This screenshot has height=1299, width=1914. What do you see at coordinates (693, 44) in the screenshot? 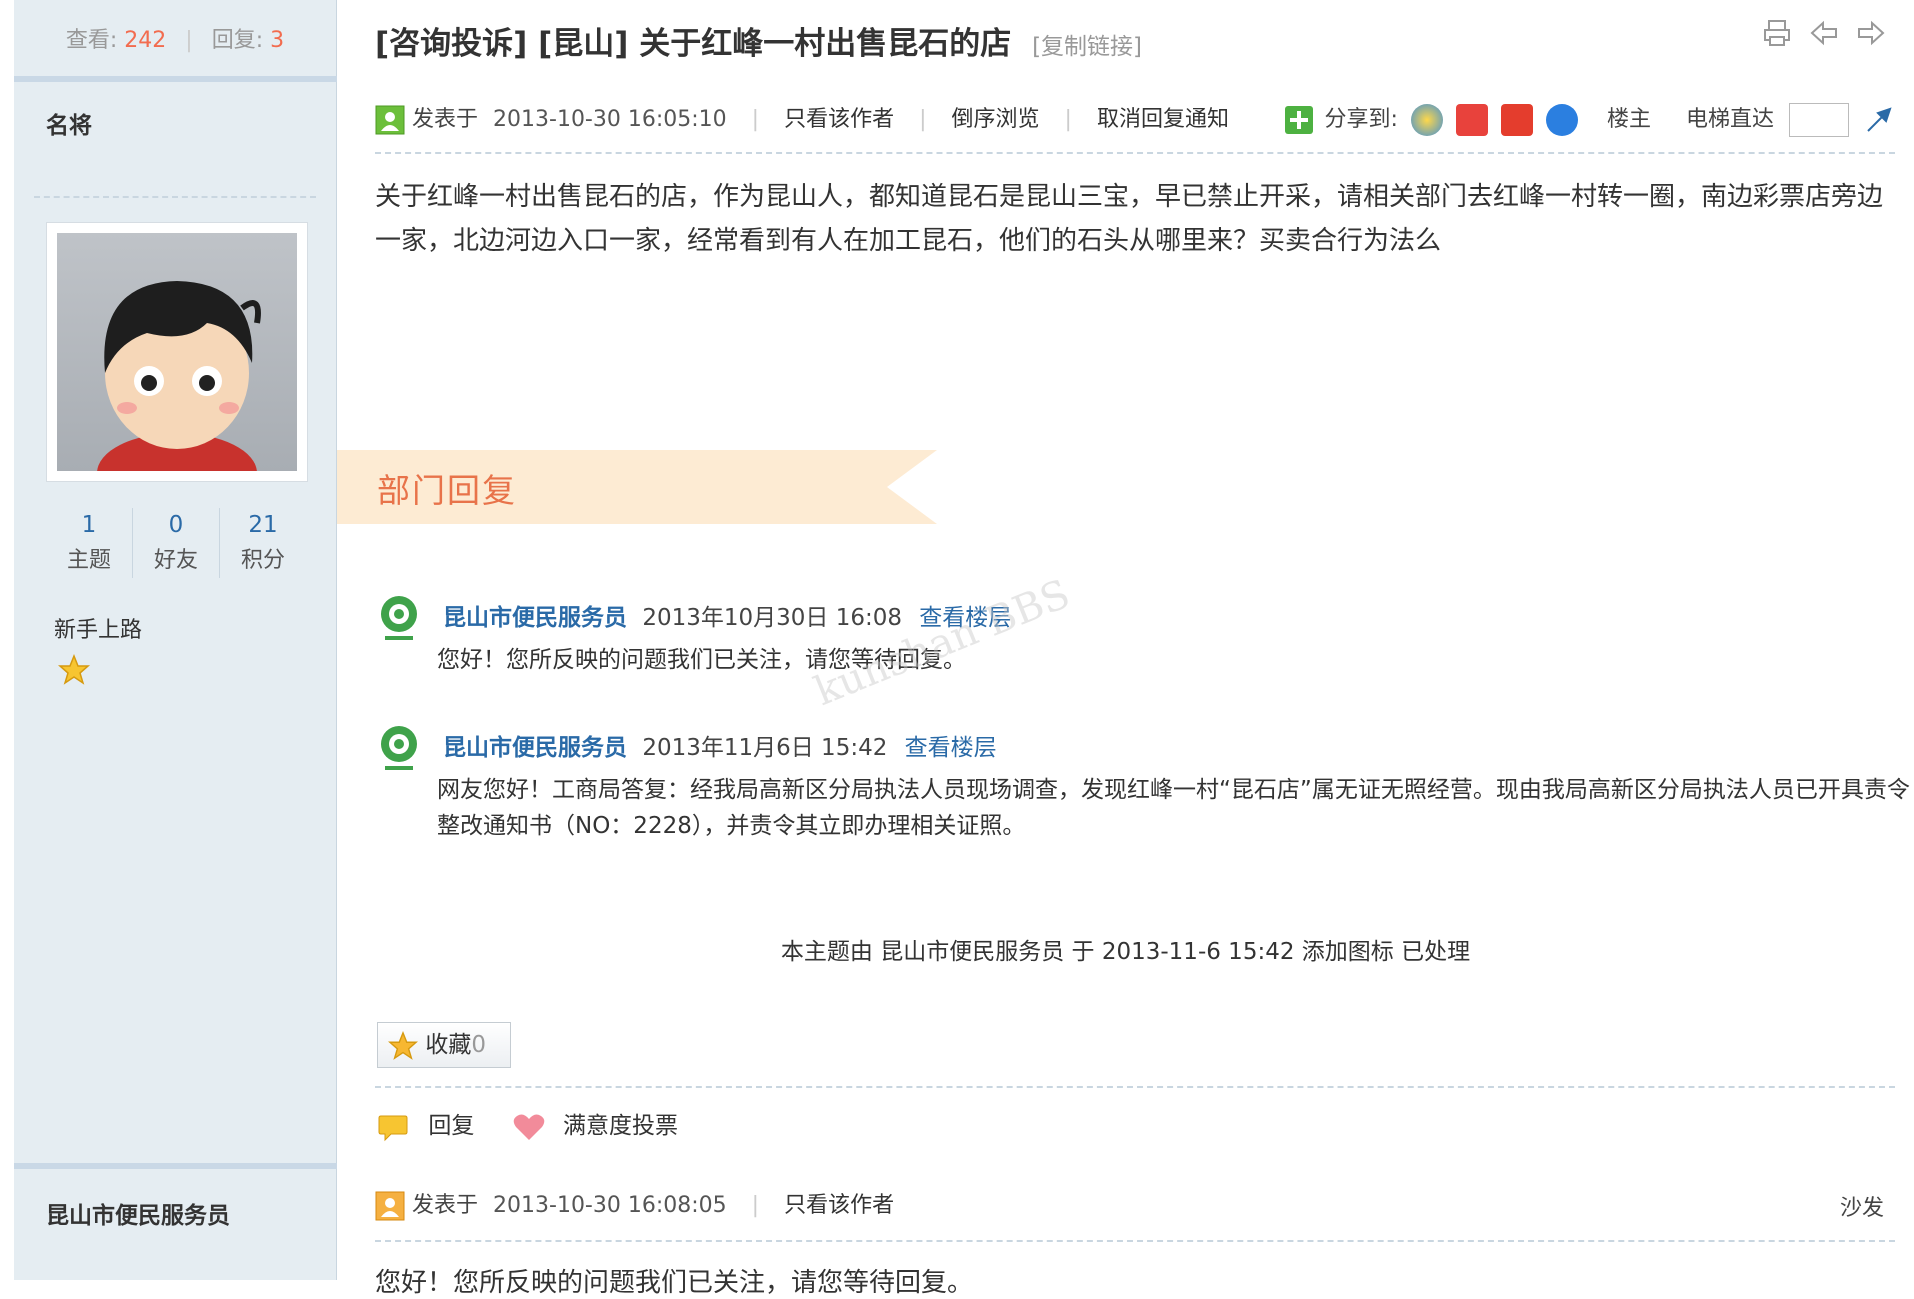
I see `thread-title-text: [咨询投诉] [昆山] 关于红峰一村出售昆石的店` at bounding box center [693, 44].